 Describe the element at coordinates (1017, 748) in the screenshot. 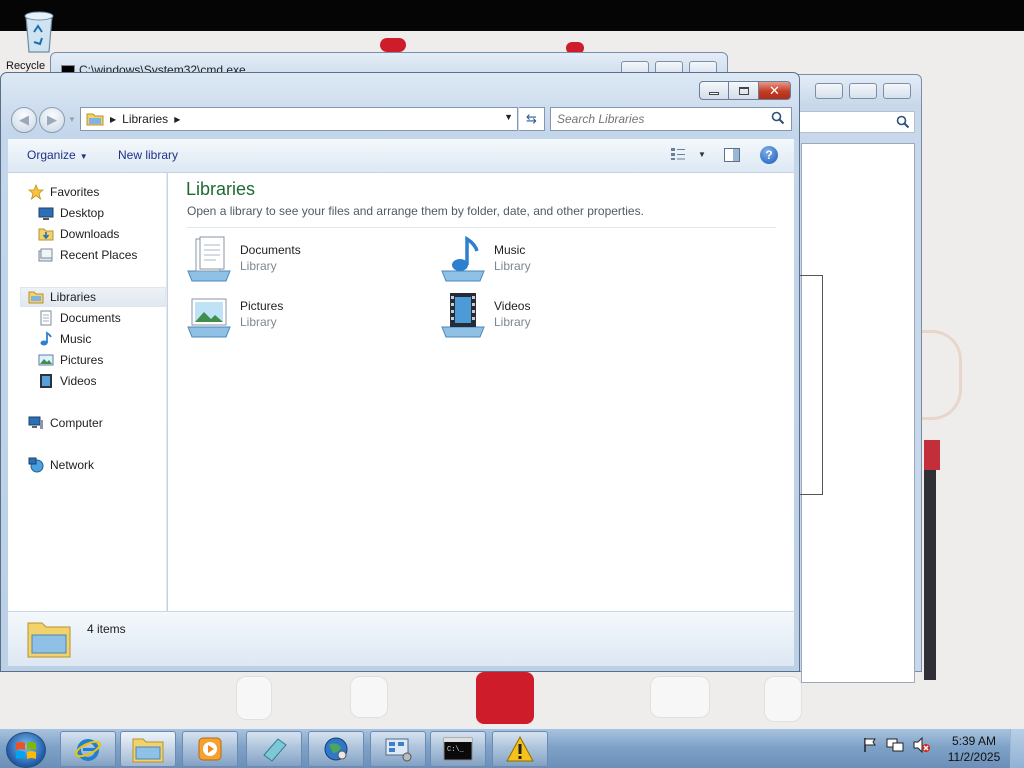

I see `show-desktop-button` at that location.